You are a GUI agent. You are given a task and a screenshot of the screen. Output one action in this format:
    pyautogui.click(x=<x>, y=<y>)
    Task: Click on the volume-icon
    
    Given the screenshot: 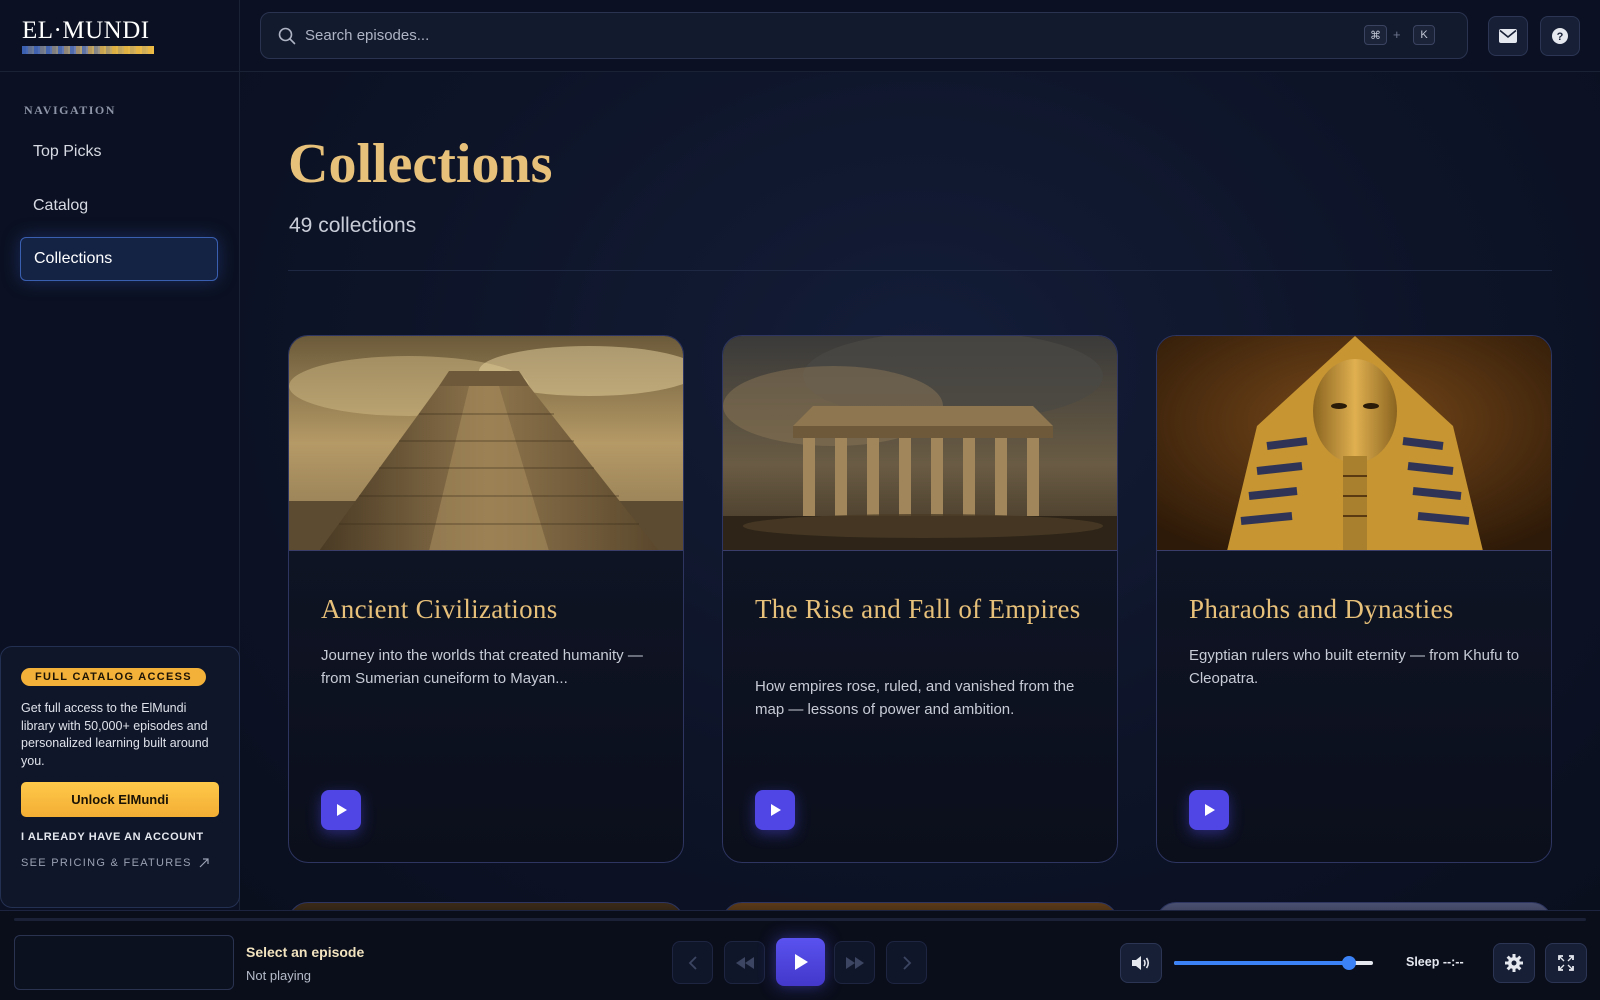 What is the action you would take?
    pyautogui.click(x=1141, y=963)
    